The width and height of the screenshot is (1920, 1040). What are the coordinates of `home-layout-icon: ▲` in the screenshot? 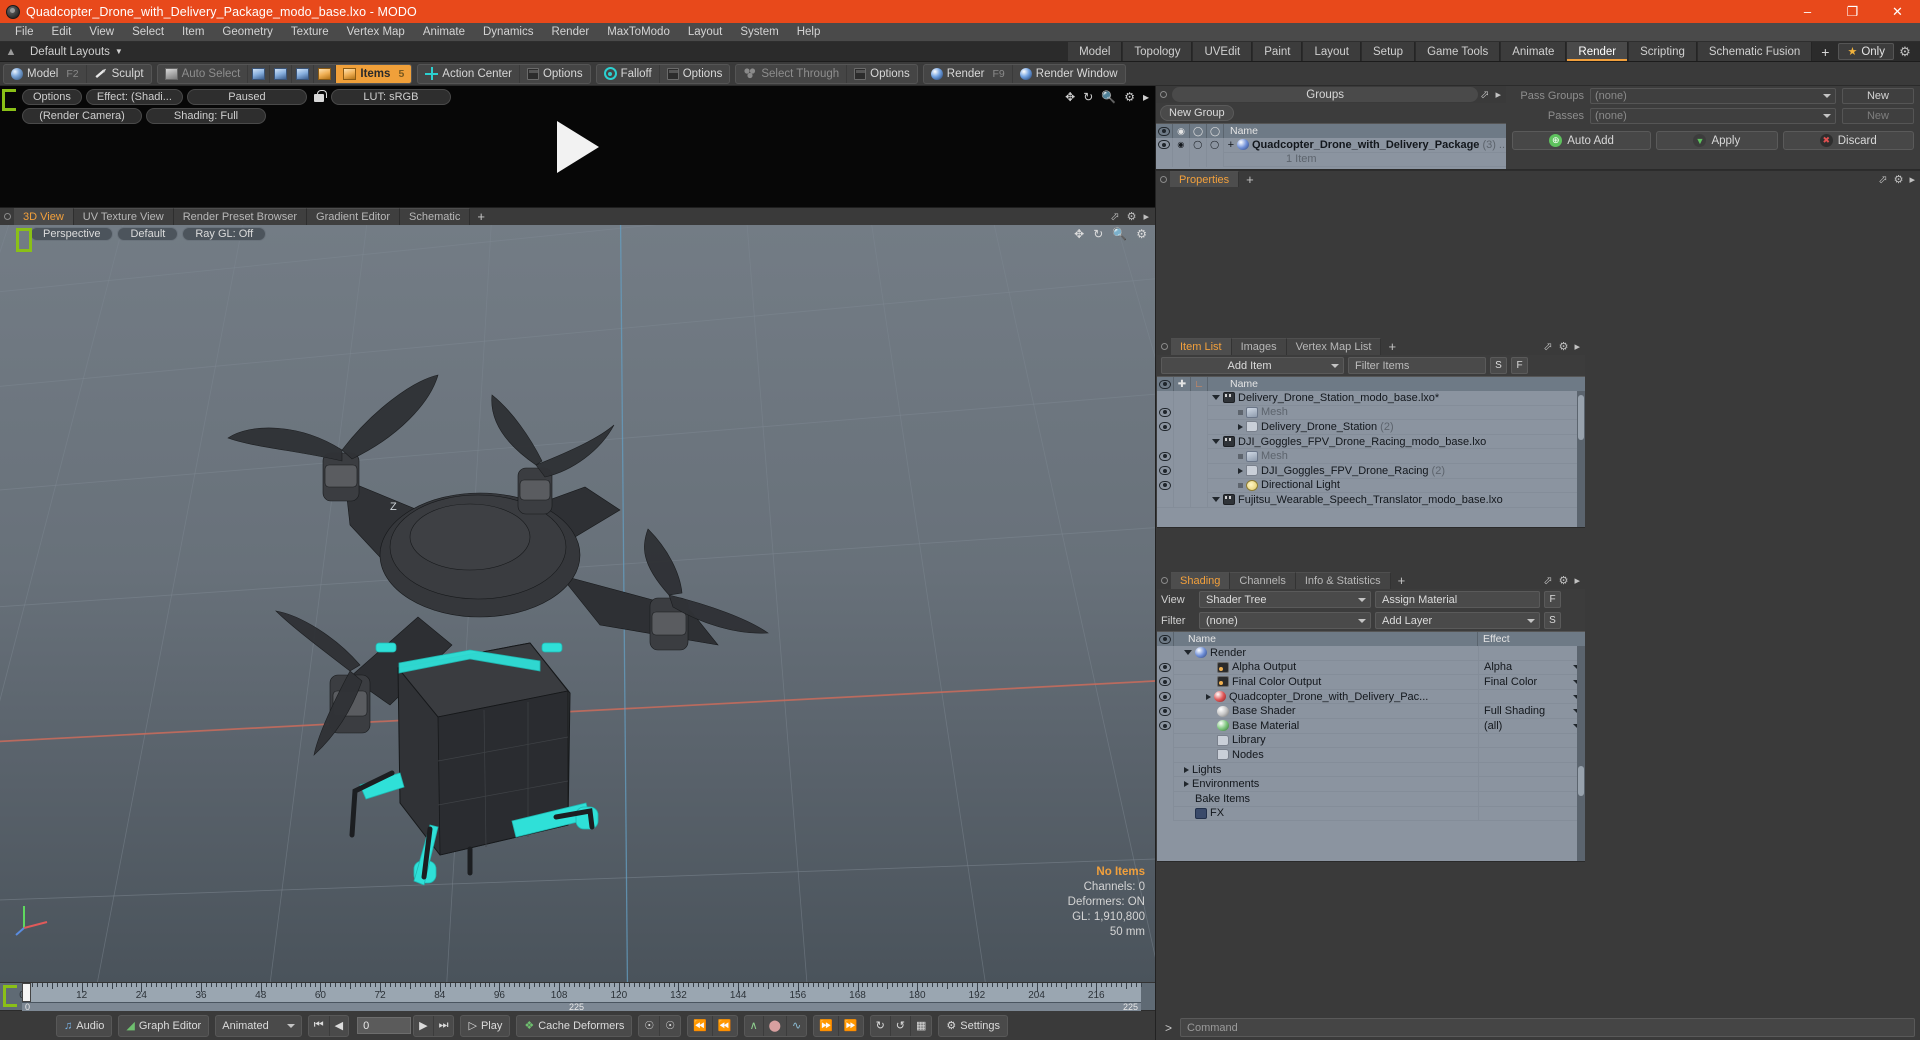 It's located at (11, 51).